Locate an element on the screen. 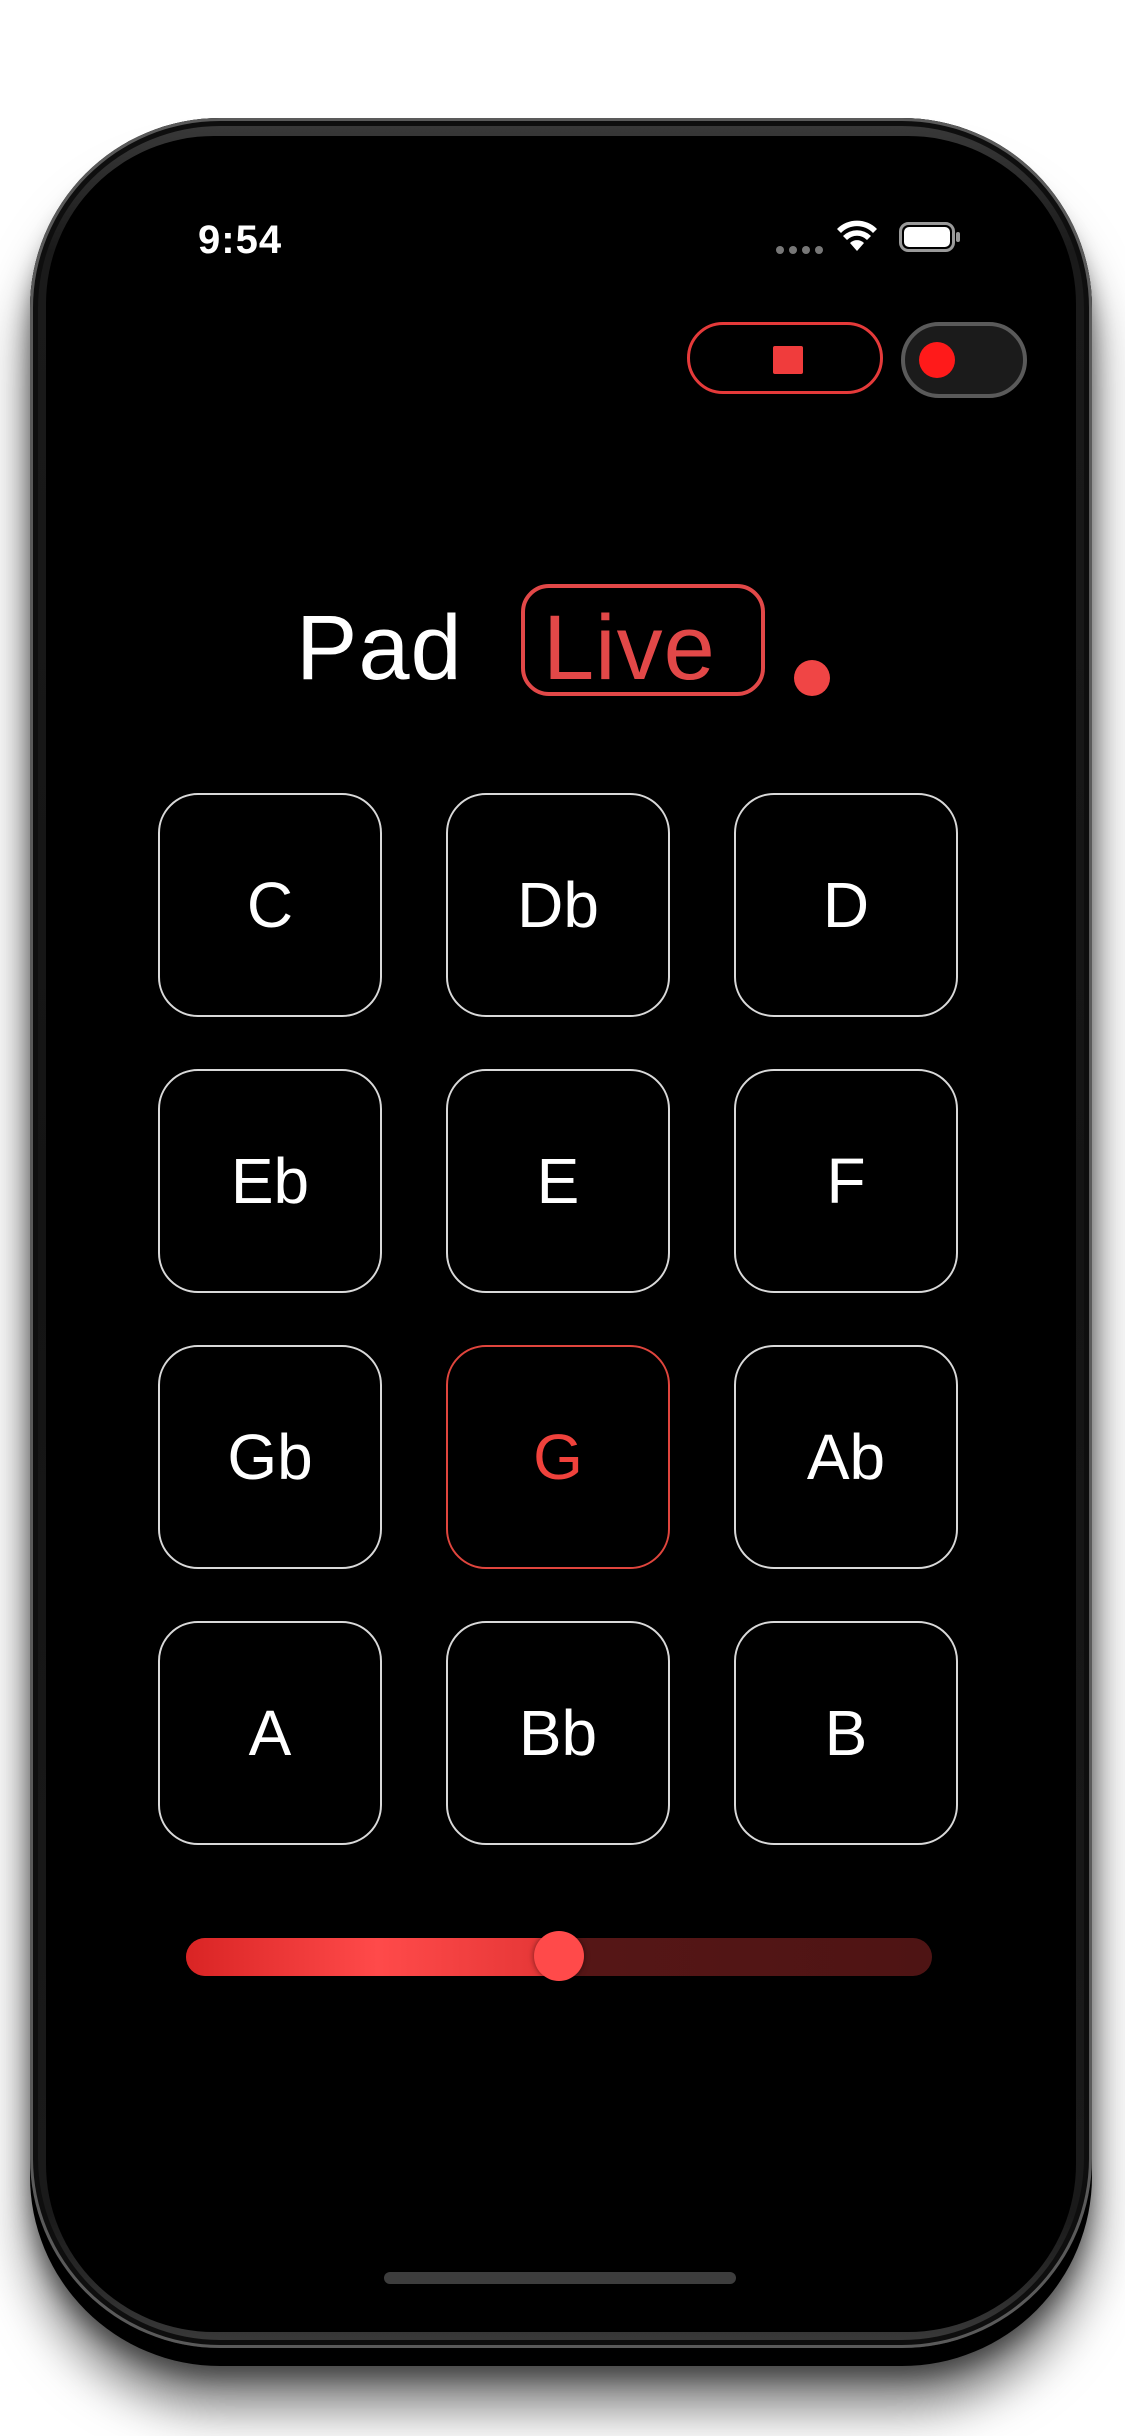 The height and width of the screenshot is (2436, 1125). app-logo: Pad Live is located at coordinates (561, 646).